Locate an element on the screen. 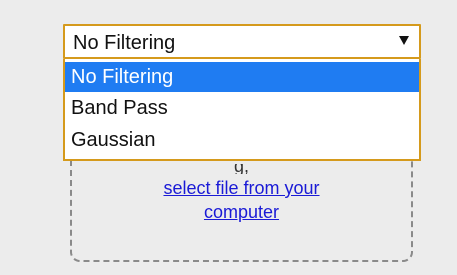 The width and height of the screenshot is (457, 275). filter-select-value: No Filtering is located at coordinates (124, 43).